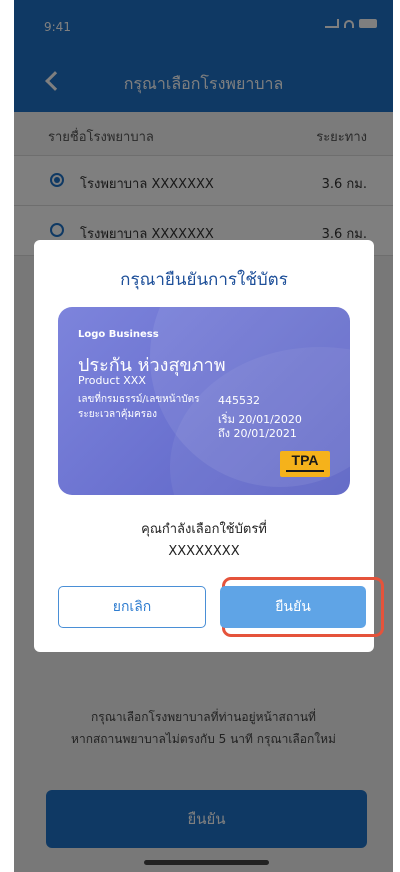 The width and height of the screenshot is (400, 872). Describe the element at coordinates (132, 607) in the screenshot. I see `cancel-button: ยกเลิก` at that location.